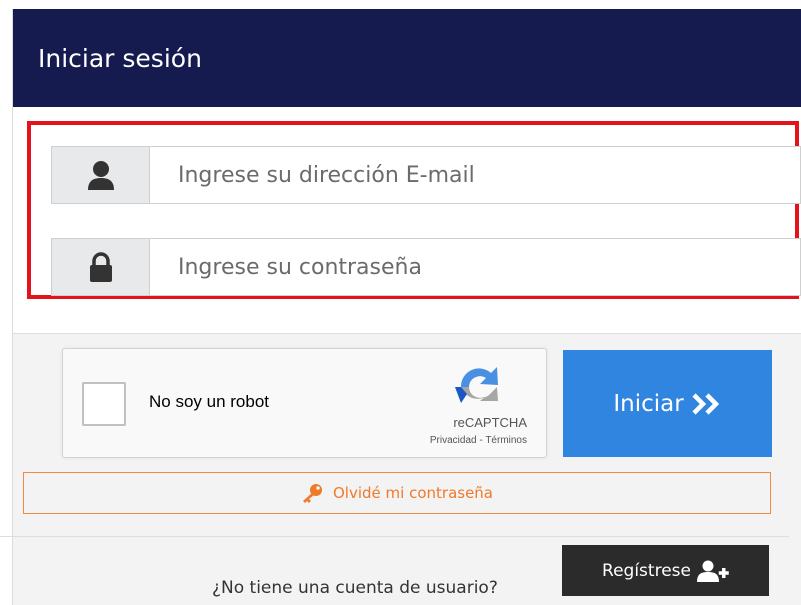  I want to click on email-input-group, so click(426, 175).